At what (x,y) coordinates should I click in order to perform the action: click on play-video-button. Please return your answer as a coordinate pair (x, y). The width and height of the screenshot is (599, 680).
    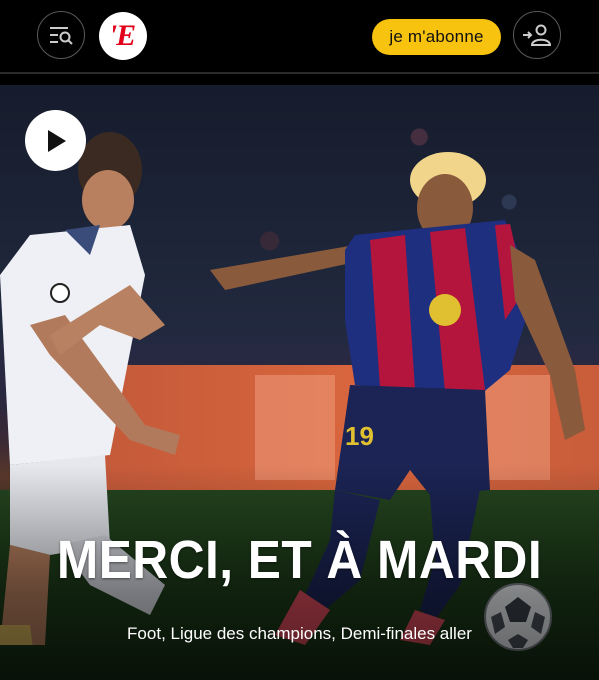
    Looking at the image, I should click on (55, 140).